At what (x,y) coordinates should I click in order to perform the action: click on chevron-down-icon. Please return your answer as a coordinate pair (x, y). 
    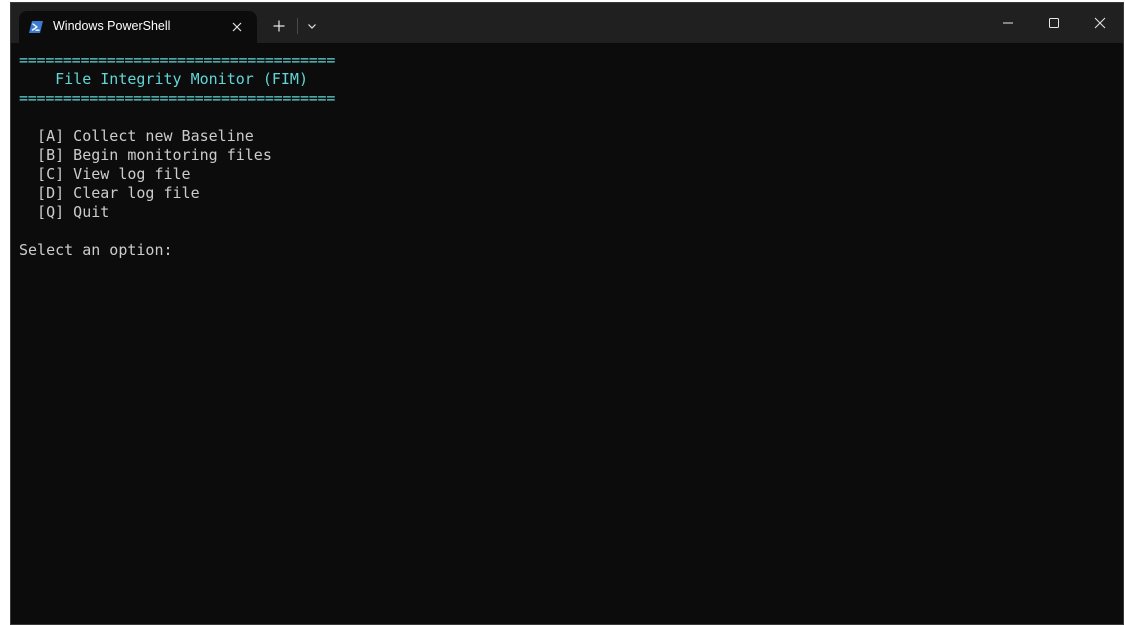
    Looking at the image, I should click on (312, 26).